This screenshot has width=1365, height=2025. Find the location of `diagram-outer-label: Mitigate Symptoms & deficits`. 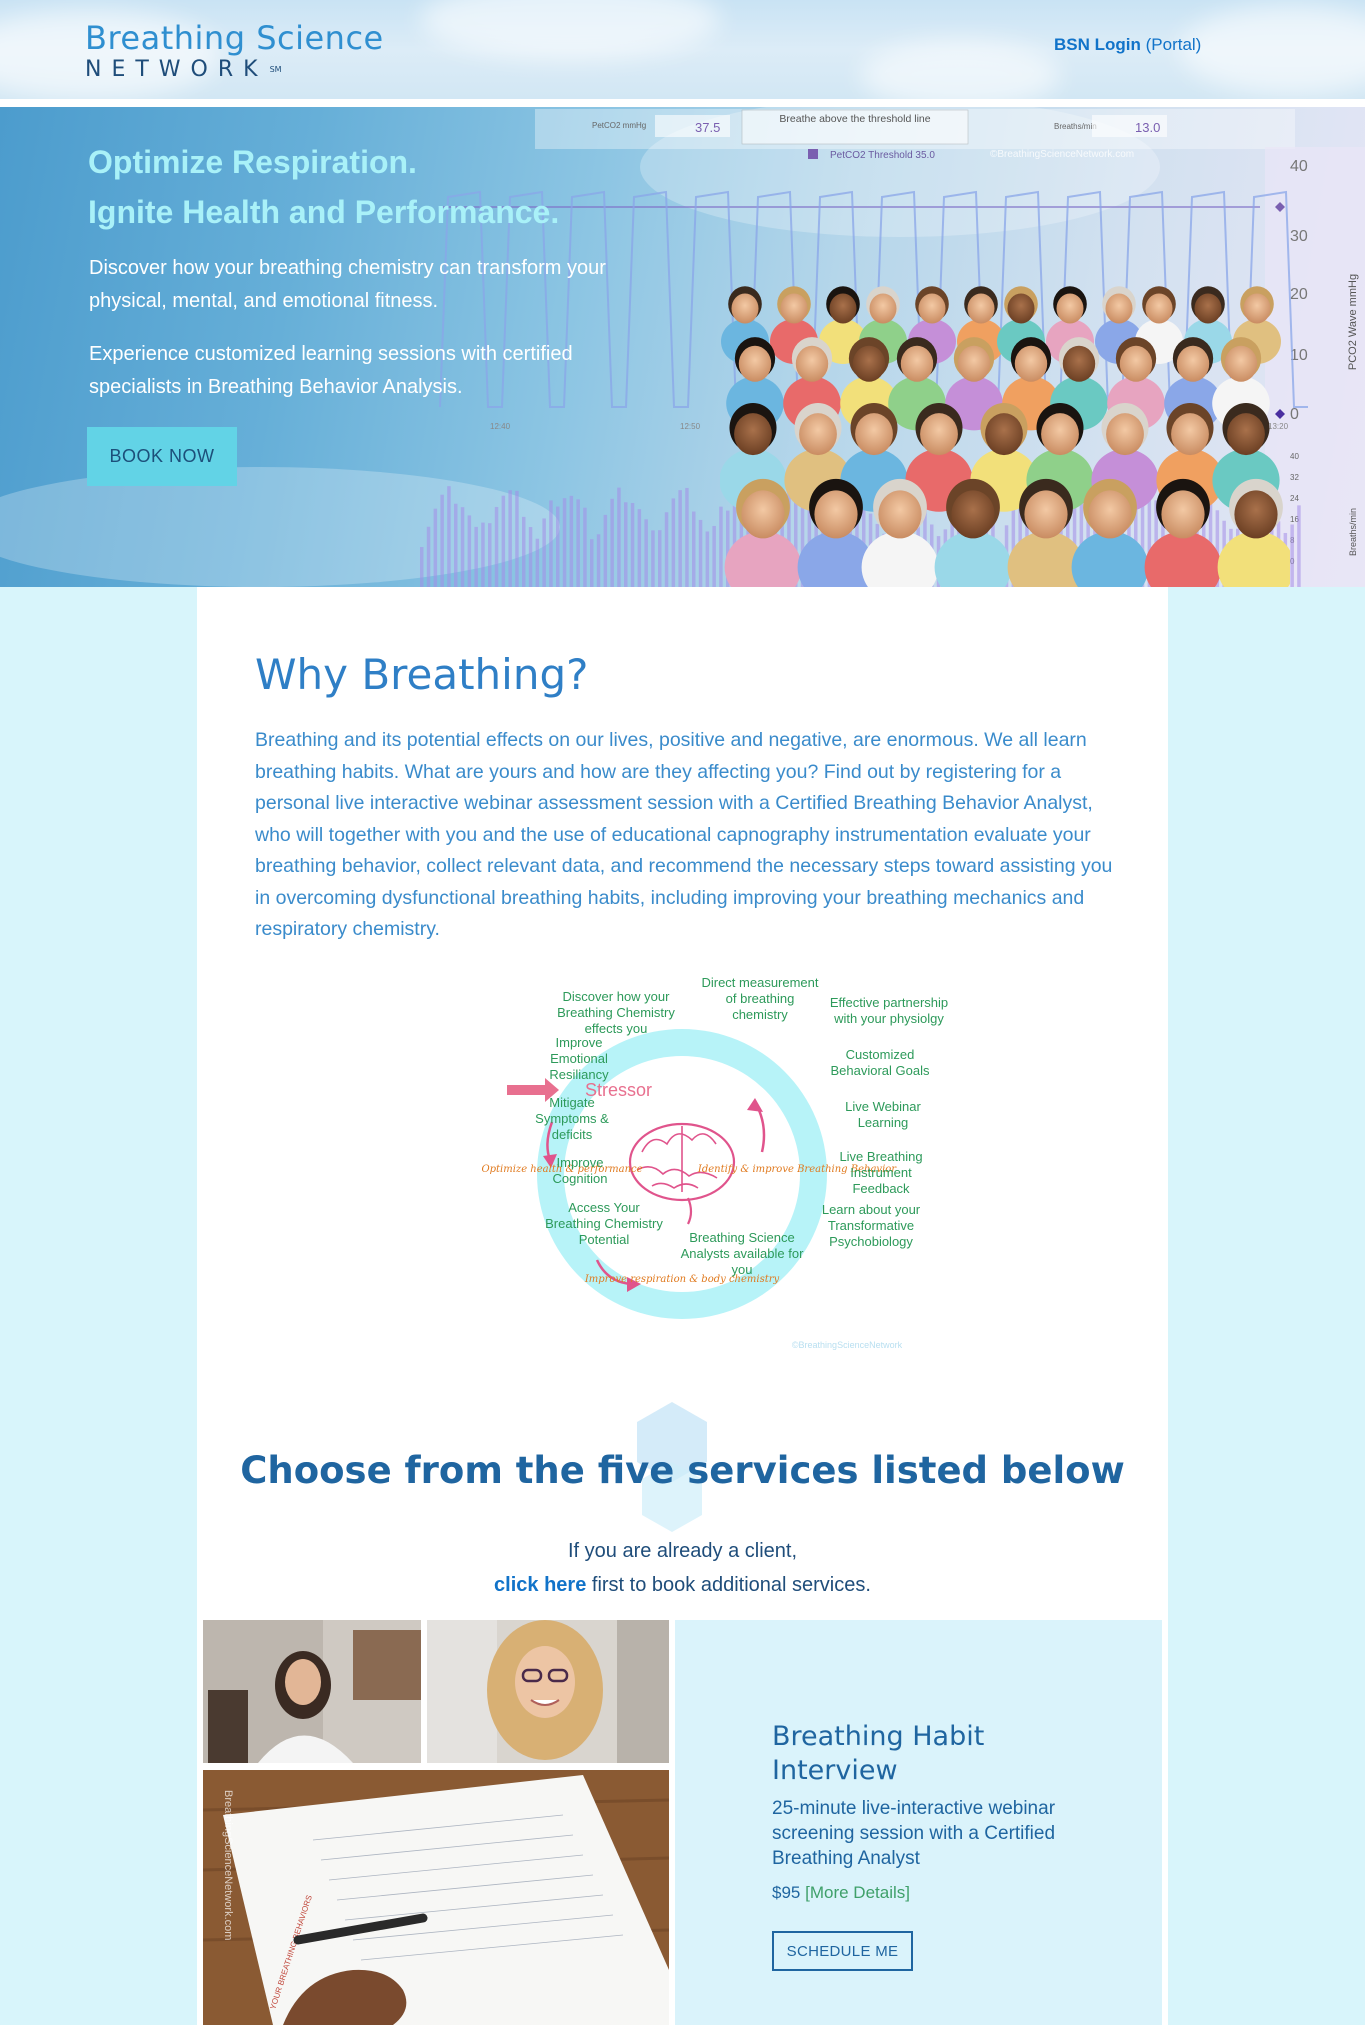

diagram-outer-label: Mitigate Symptoms & deficits is located at coordinates (572, 1118).